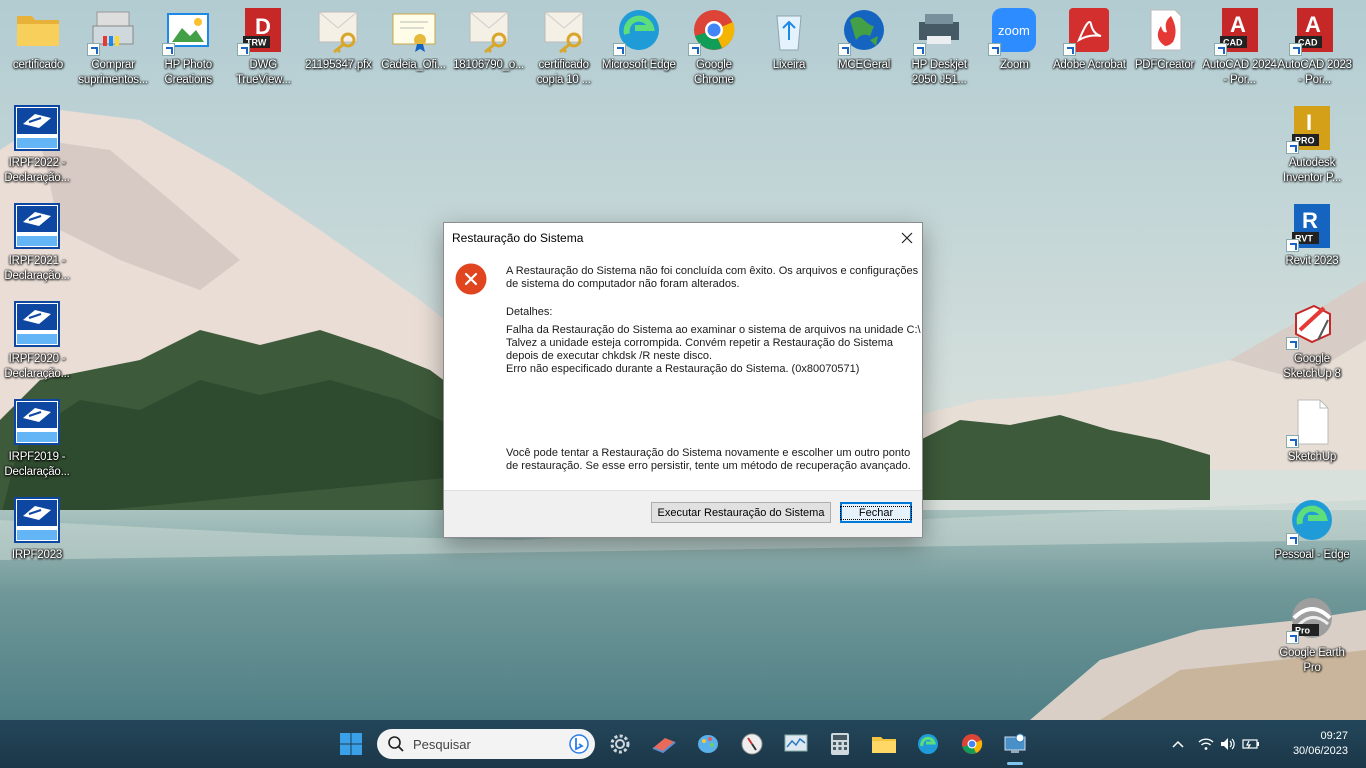 Image resolution: width=1366 pixels, height=768 pixels. I want to click on paint-taskbar-button, so click(708, 744).